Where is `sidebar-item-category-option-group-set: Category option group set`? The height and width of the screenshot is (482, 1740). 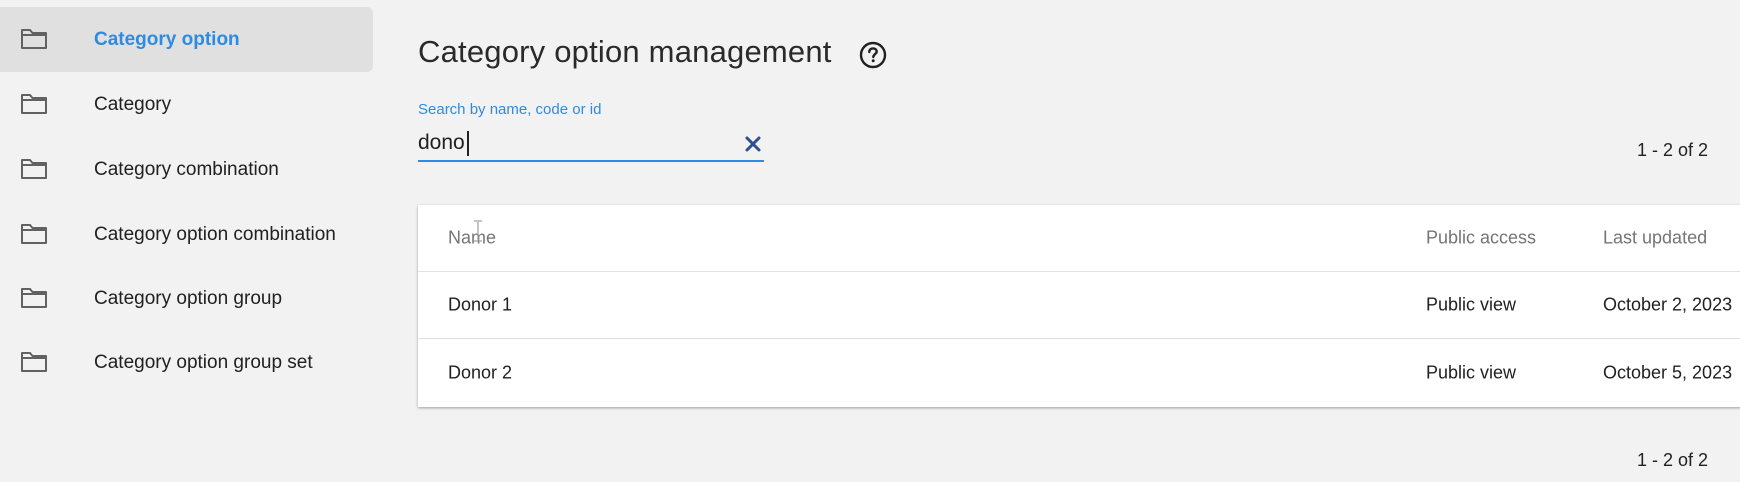
sidebar-item-category-option-group-set: Category option group set is located at coordinates (186, 362).